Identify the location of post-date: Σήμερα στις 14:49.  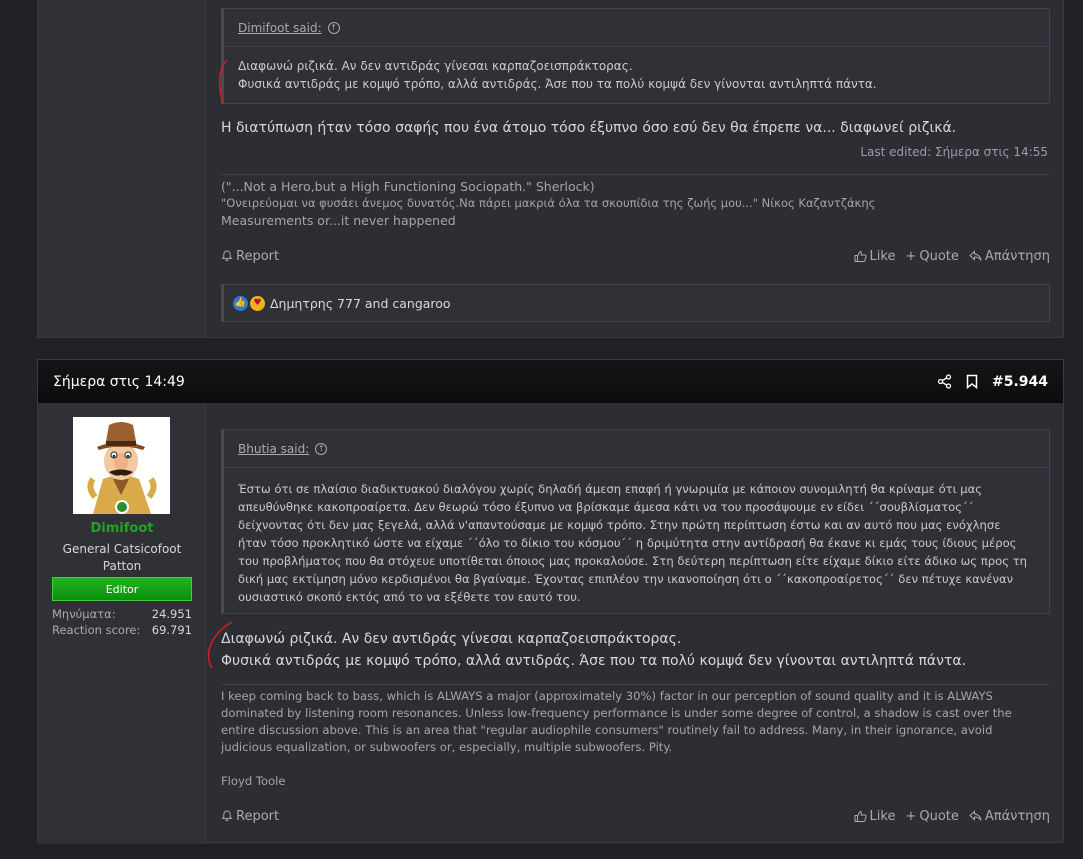
(119, 382).